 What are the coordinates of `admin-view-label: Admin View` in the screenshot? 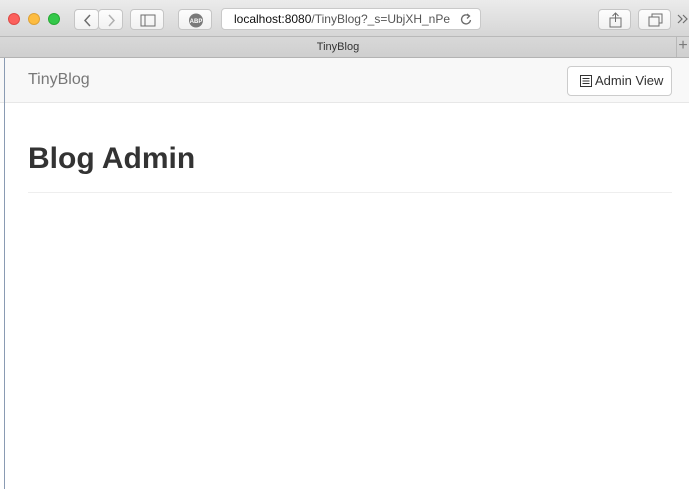 It's located at (629, 80).